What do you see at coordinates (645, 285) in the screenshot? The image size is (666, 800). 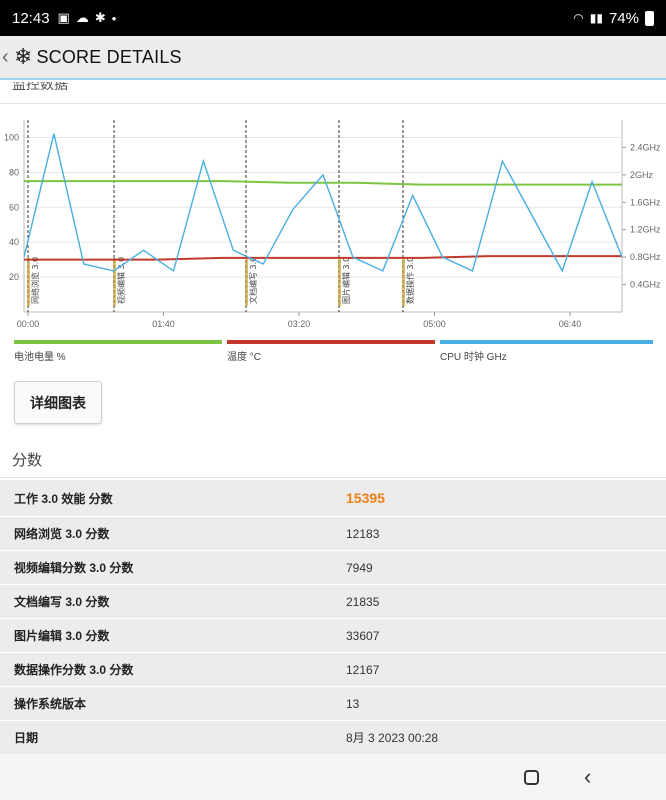 I see `y2-tick-label: 0.4GHz` at bounding box center [645, 285].